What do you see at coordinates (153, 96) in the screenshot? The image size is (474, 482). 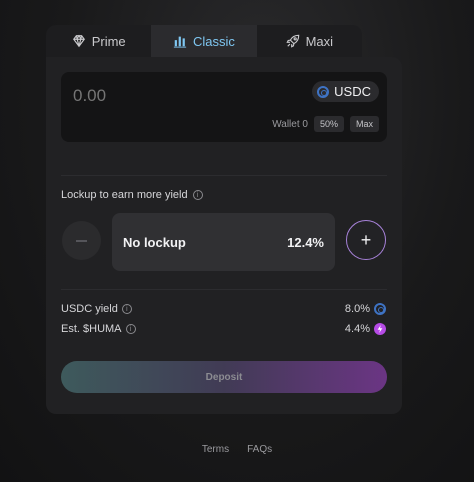 I see `amount-input` at bounding box center [153, 96].